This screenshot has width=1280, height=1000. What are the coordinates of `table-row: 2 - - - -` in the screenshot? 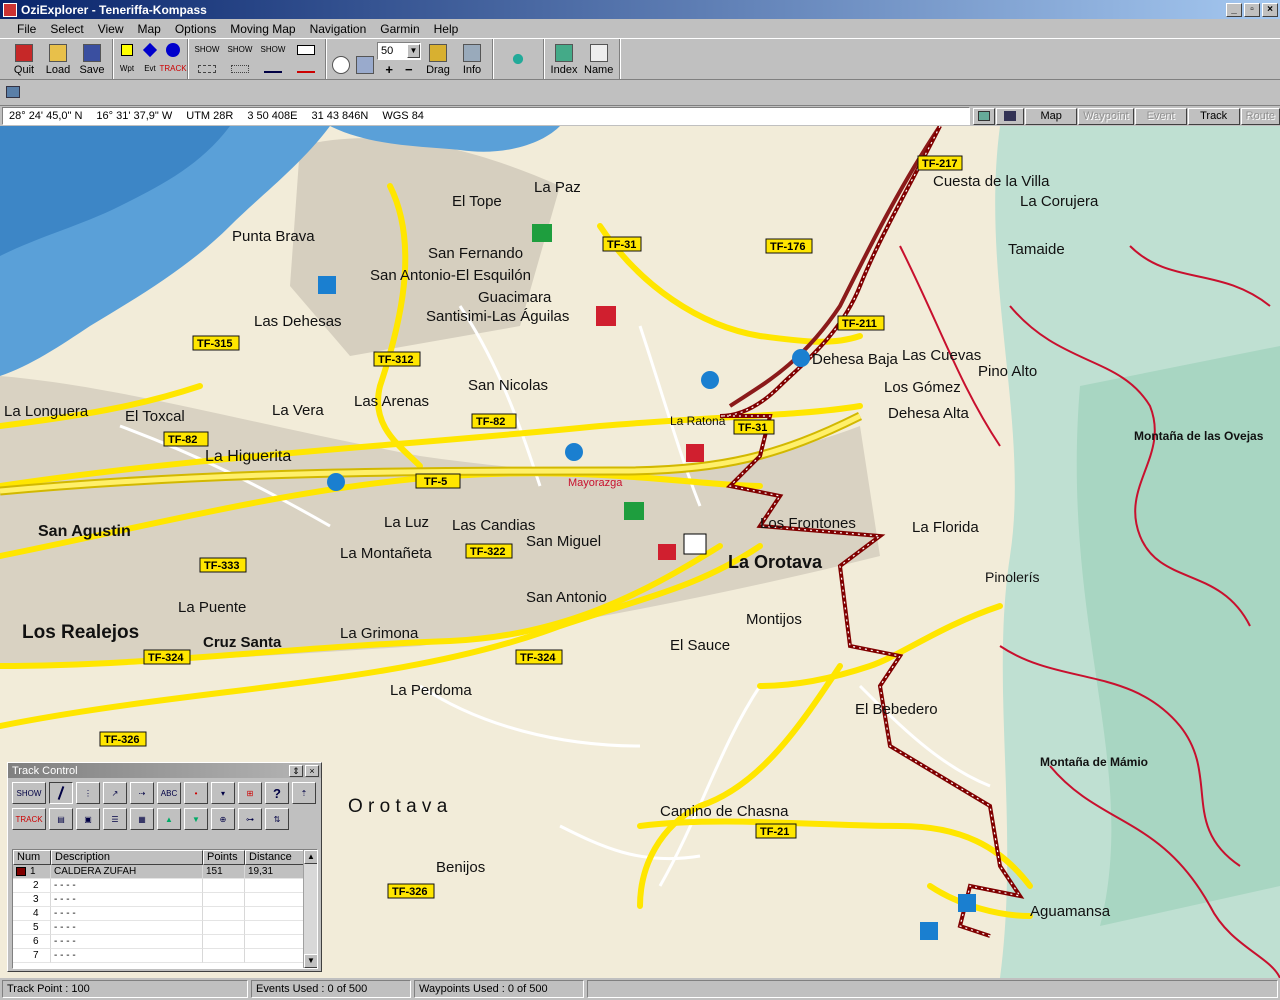 It's located at (165, 886).